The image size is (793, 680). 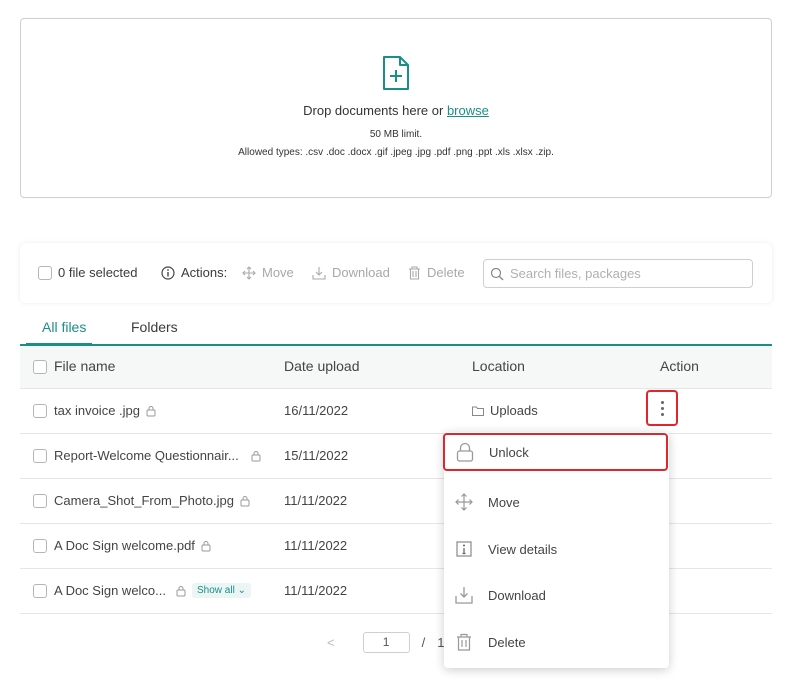 I want to click on location-cell: Uploads, so click(x=505, y=410).